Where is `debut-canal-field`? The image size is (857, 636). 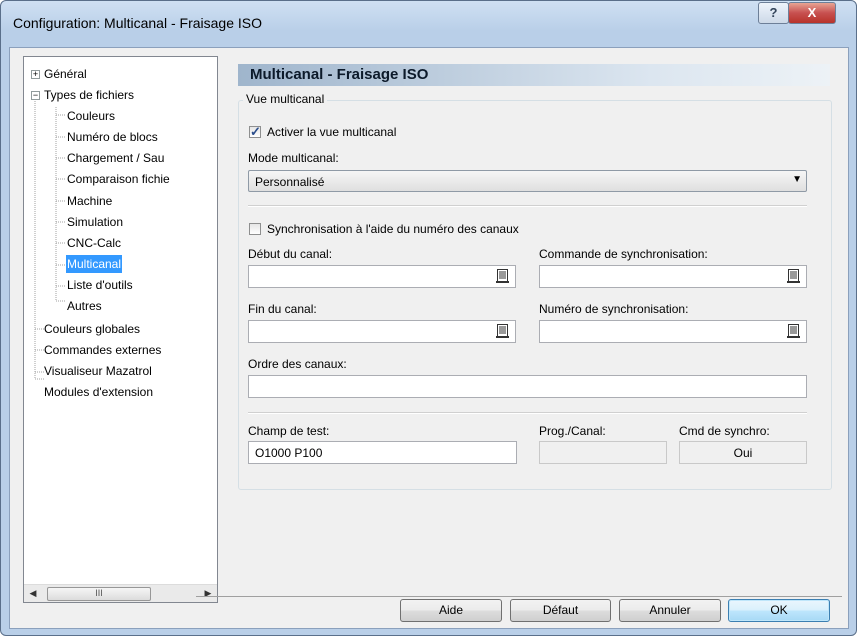
debut-canal-field is located at coordinates (382, 276).